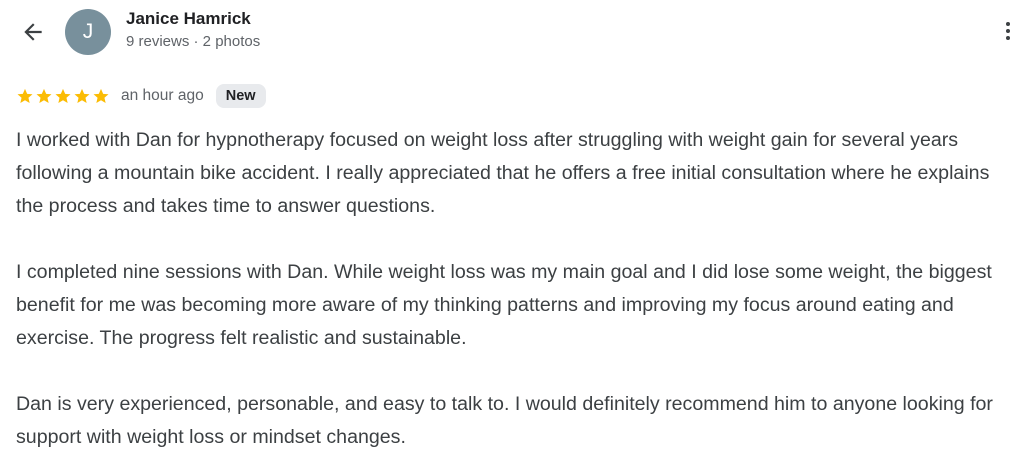 This screenshot has height=462, width=1024. I want to click on reviewer-name: Janice Hamrick, so click(188, 19).